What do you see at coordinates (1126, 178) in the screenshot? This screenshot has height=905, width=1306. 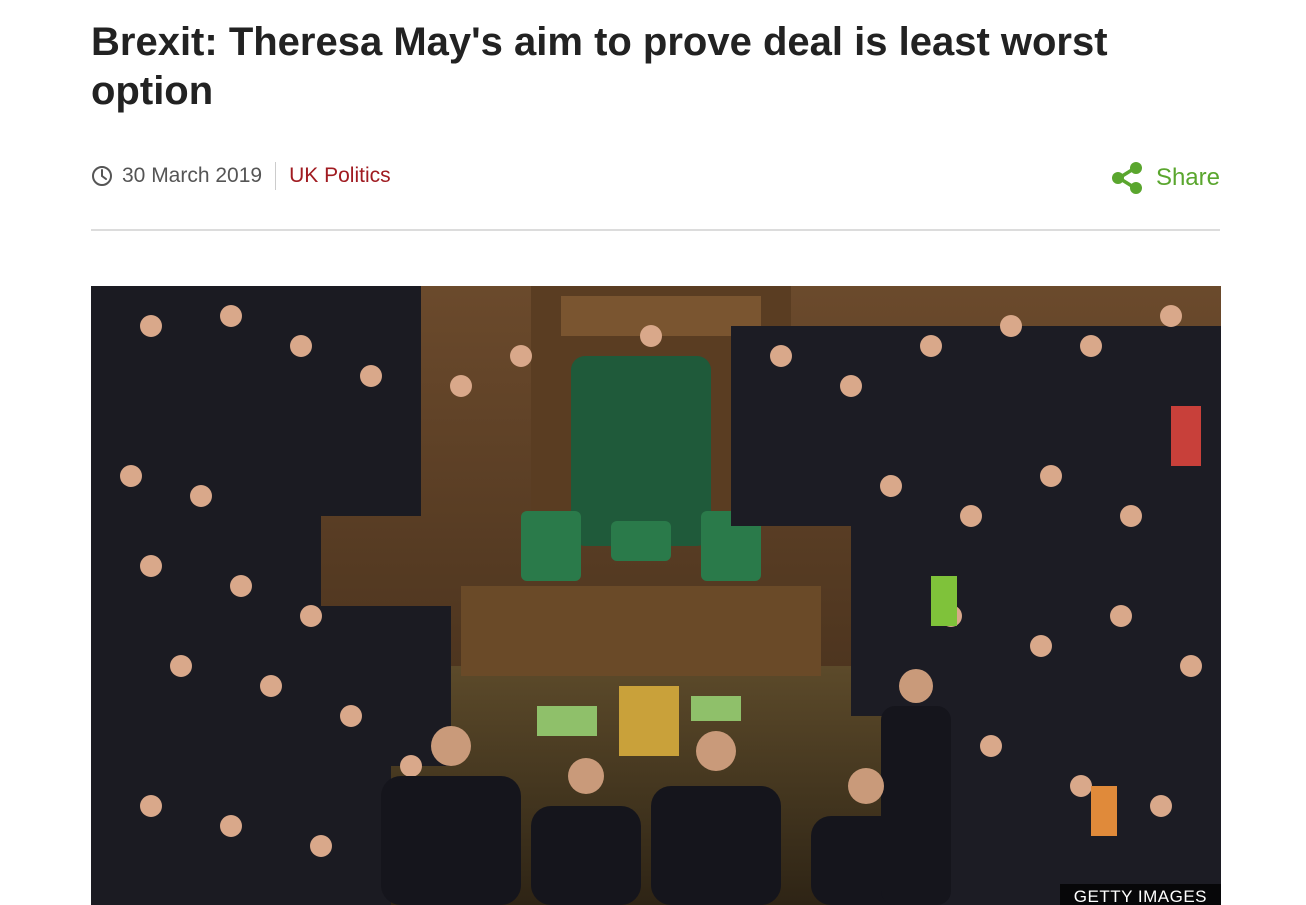 I see `share-icon` at bounding box center [1126, 178].